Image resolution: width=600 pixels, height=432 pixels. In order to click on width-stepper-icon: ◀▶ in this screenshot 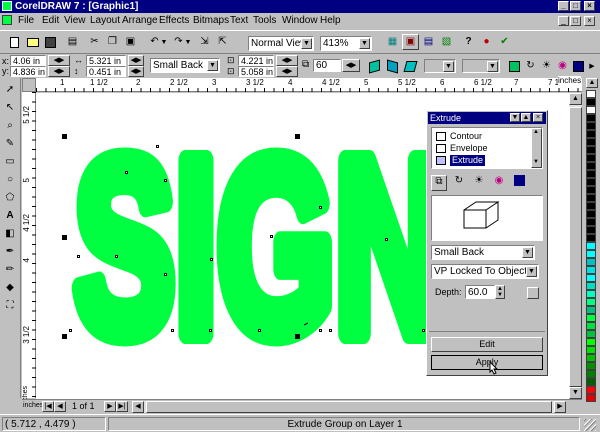, I will do `click(136, 60)`.